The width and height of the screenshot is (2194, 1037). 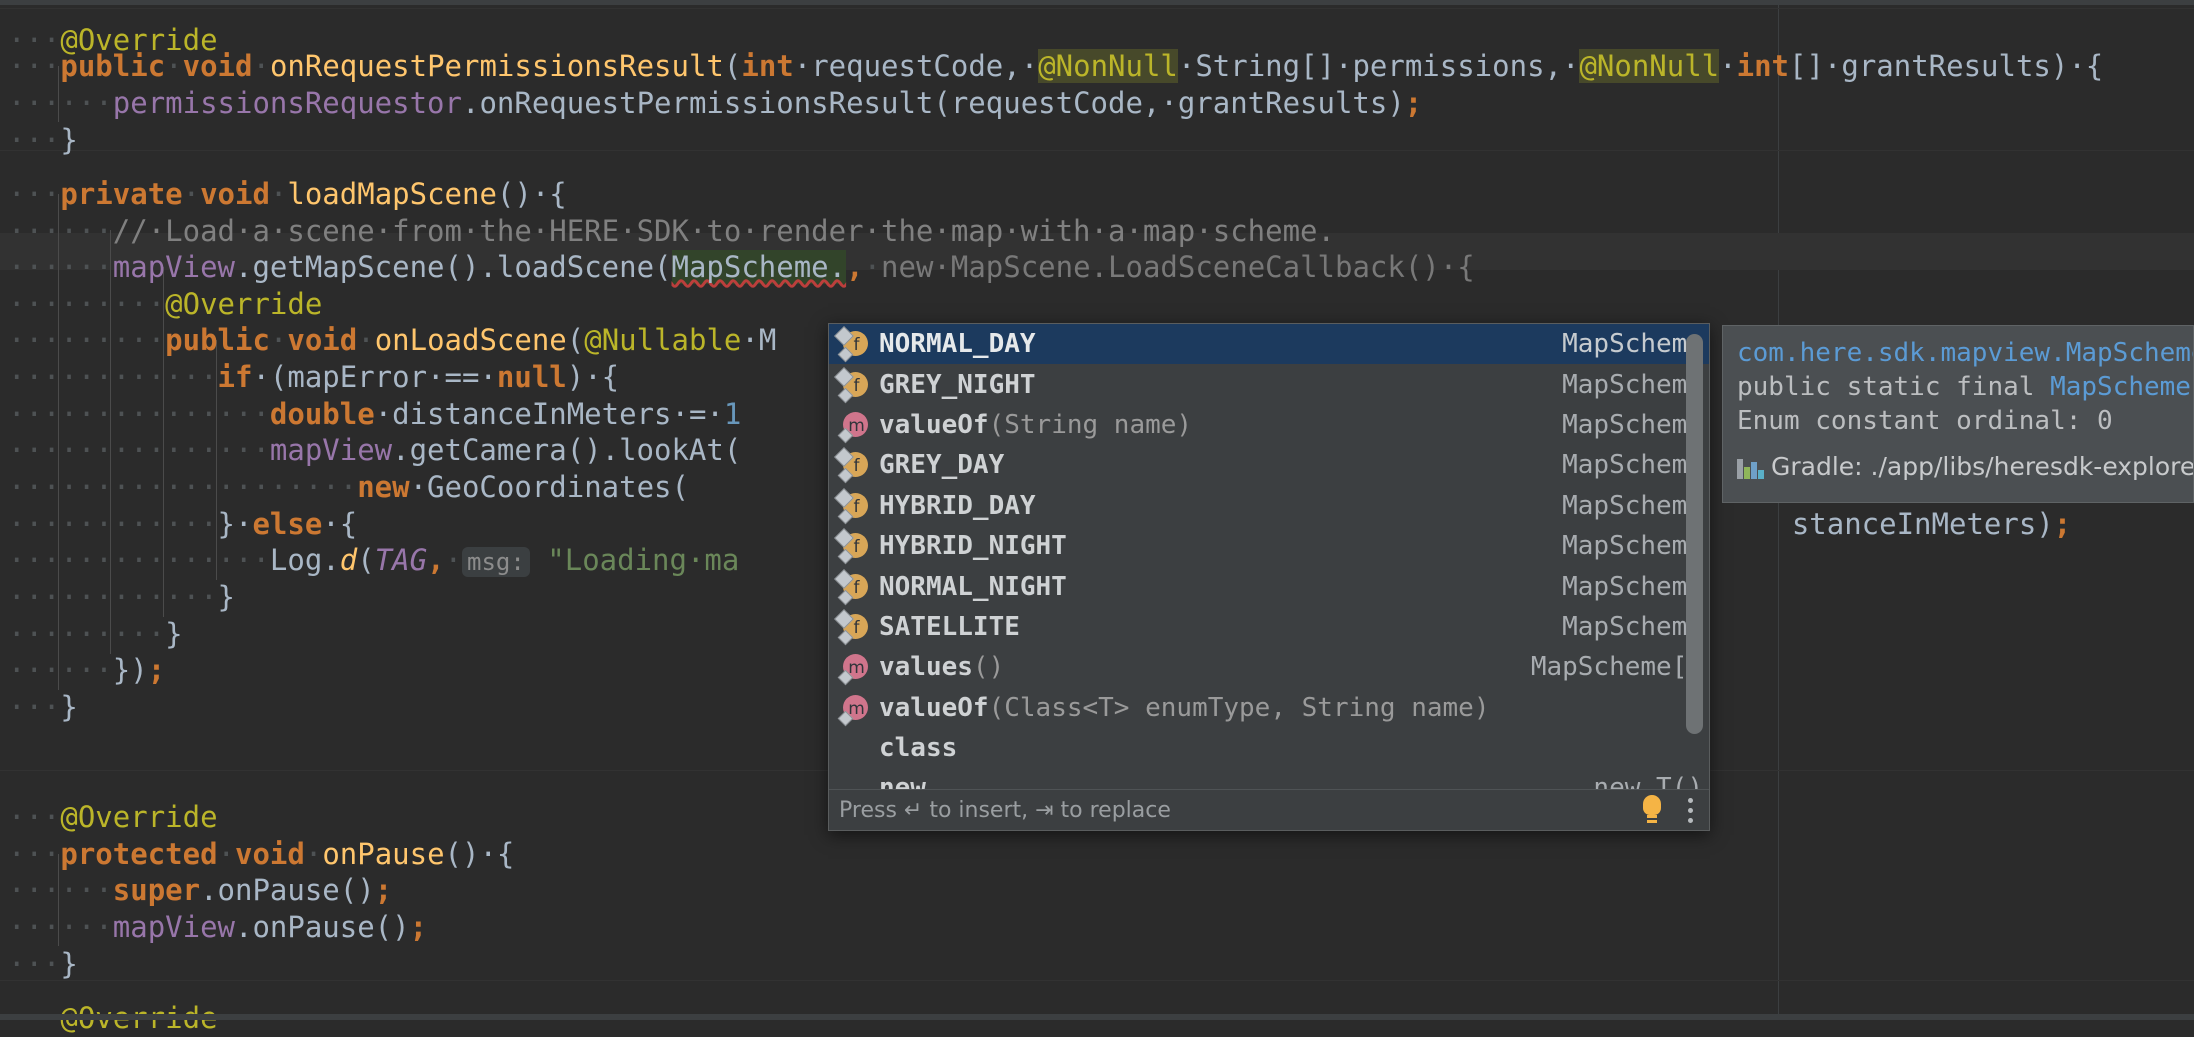 What do you see at coordinates (1690, 810) in the screenshot?
I see `vertical-dots-icon` at bounding box center [1690, 810].